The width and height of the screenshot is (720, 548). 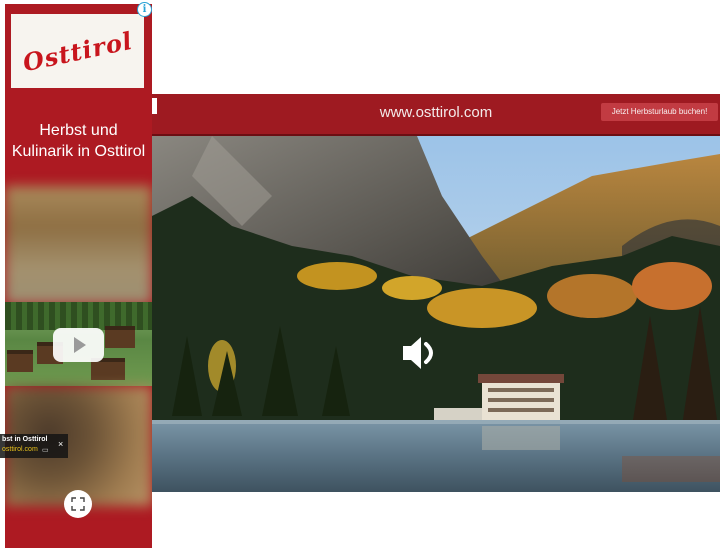 What do you see at coordinates (60, 444) in the screenshot?
I see `close-icon: ×` at bounding box center [60, 444].